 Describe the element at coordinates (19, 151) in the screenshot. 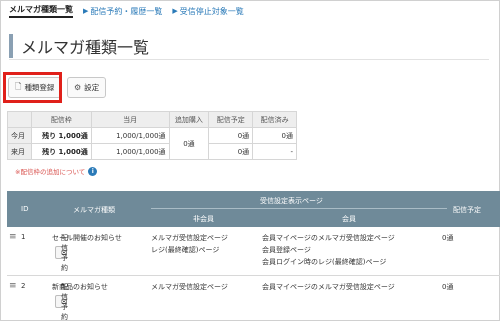

I see `quota-row-label: 来月` at that location.